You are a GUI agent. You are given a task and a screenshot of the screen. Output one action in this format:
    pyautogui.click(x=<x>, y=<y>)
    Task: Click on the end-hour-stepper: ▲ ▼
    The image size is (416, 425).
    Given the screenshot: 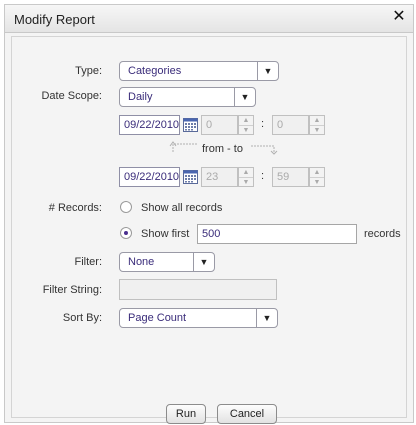 What is the action you would take?
    pyautogui.click(x=246, y=177)
    